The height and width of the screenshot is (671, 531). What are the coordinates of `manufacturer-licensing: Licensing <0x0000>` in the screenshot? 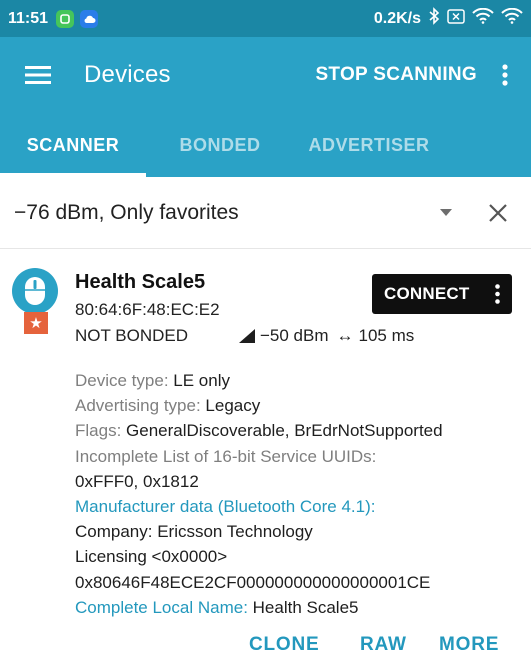 It's located at (151, 557).